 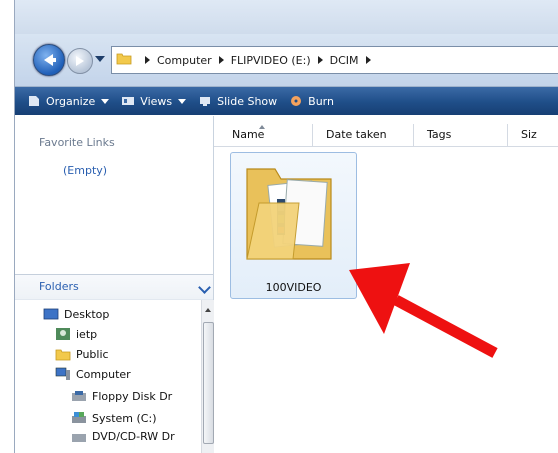 I want to click on floppy-drive-icon, so click(x=79, y=396).